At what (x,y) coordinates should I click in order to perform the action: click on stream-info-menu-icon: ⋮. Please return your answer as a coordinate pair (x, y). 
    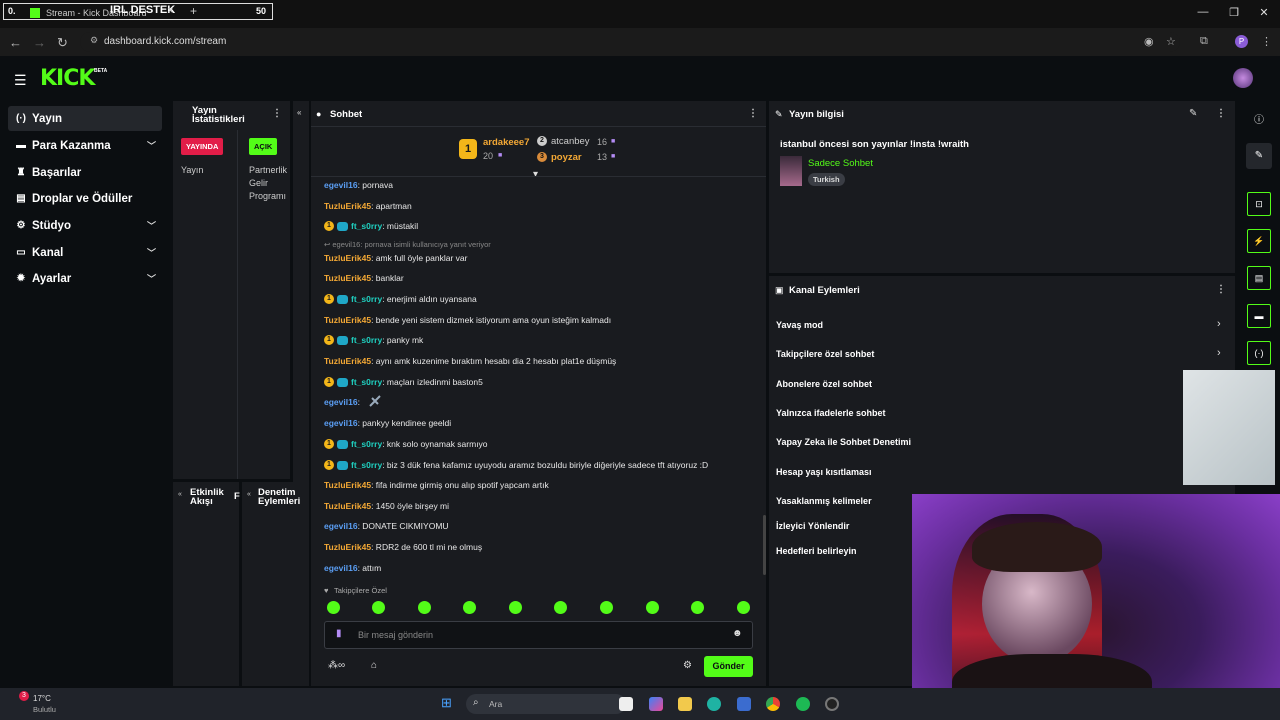
    Looking at the image, I should click on (1221, 113).